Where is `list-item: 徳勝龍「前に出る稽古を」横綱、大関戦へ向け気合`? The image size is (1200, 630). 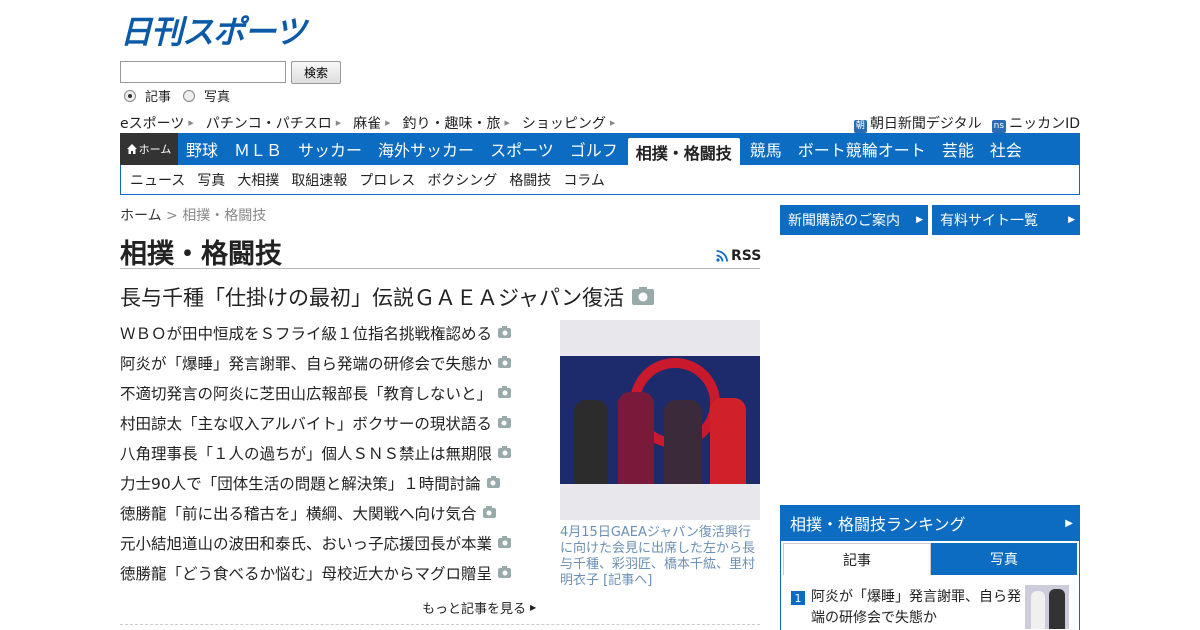
list-item: 徳勝龍「前に出る稽古を」横綱、大関戦へ向け気合 is located at coordinates (335, 513).